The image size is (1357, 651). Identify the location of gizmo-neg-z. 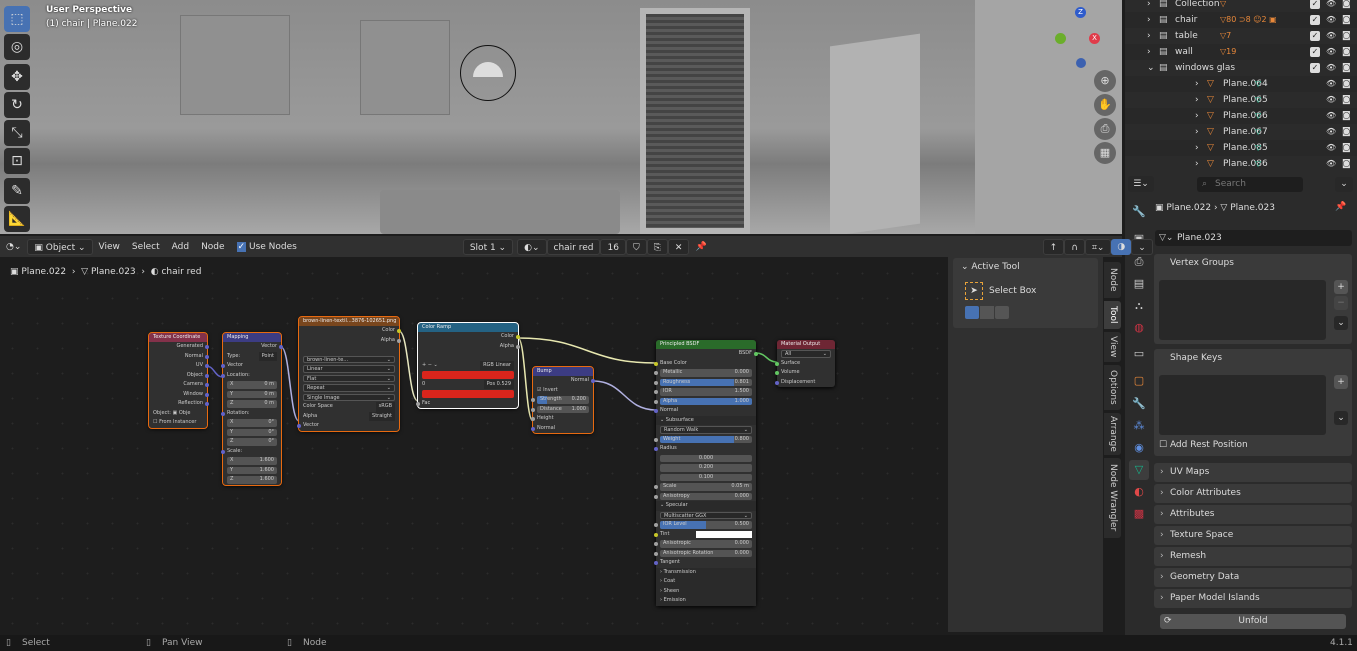
(1081, 63).